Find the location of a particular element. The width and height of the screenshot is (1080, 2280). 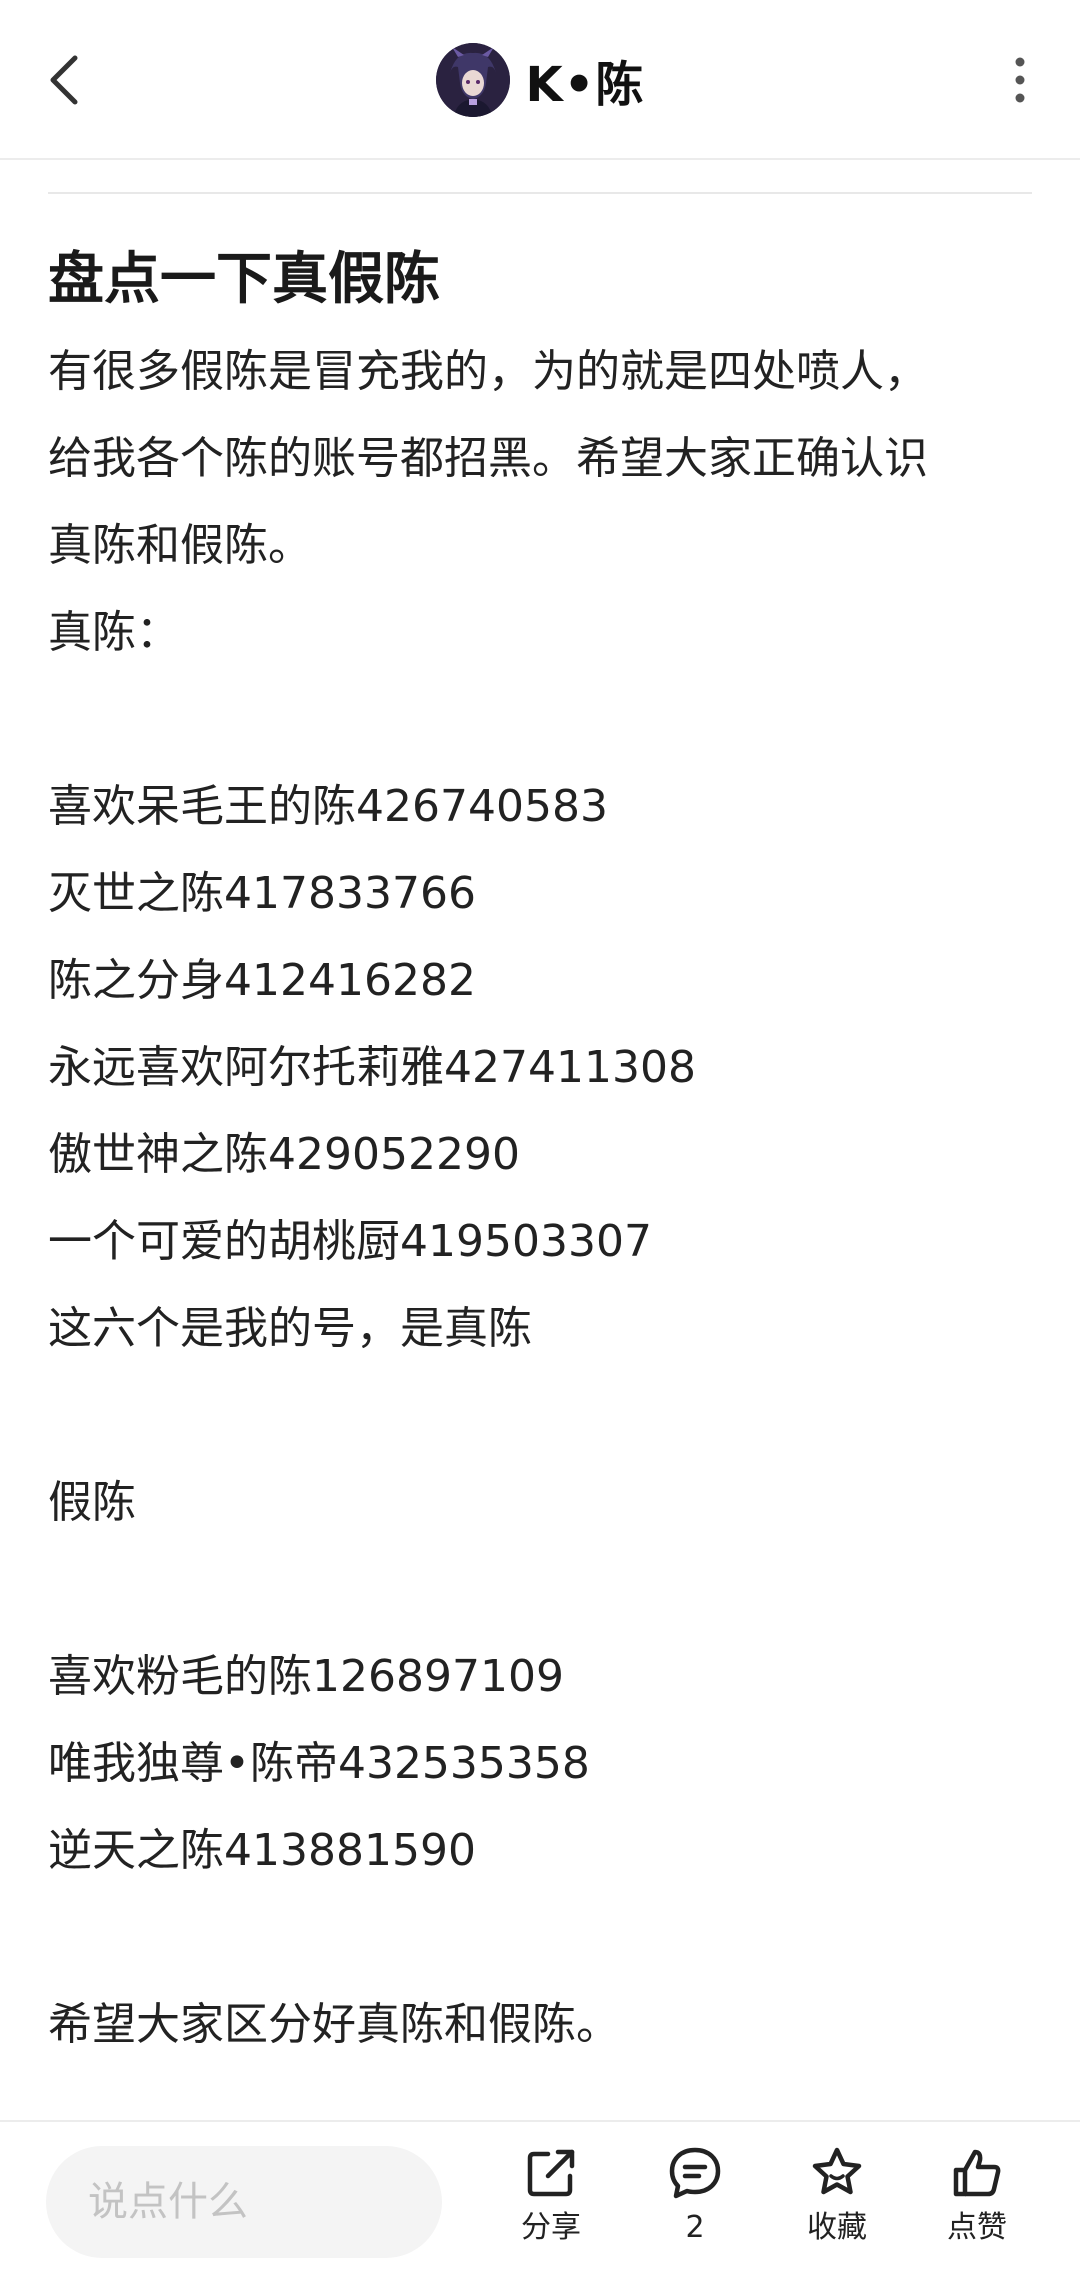

fake-heading: 假陈 is located at coordinates (92, 1502).